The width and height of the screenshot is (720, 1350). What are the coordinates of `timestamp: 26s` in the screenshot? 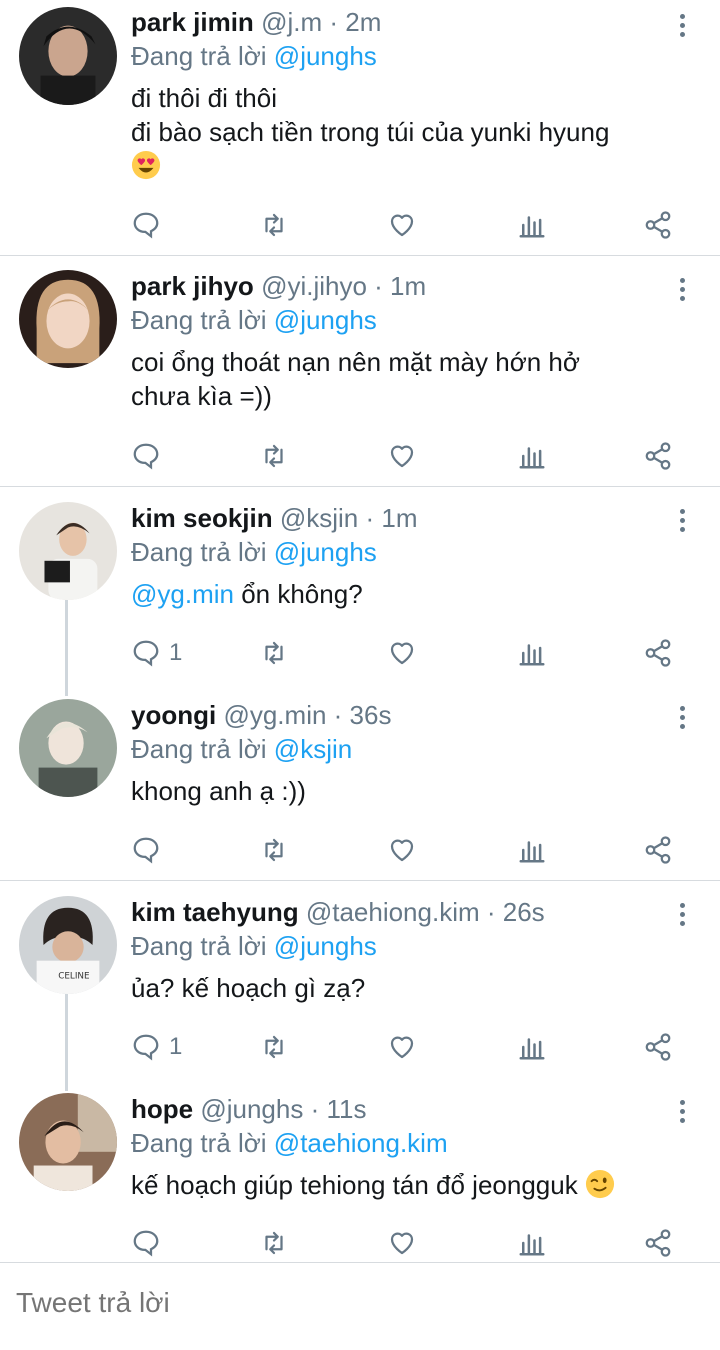 It's located at (524, 912).